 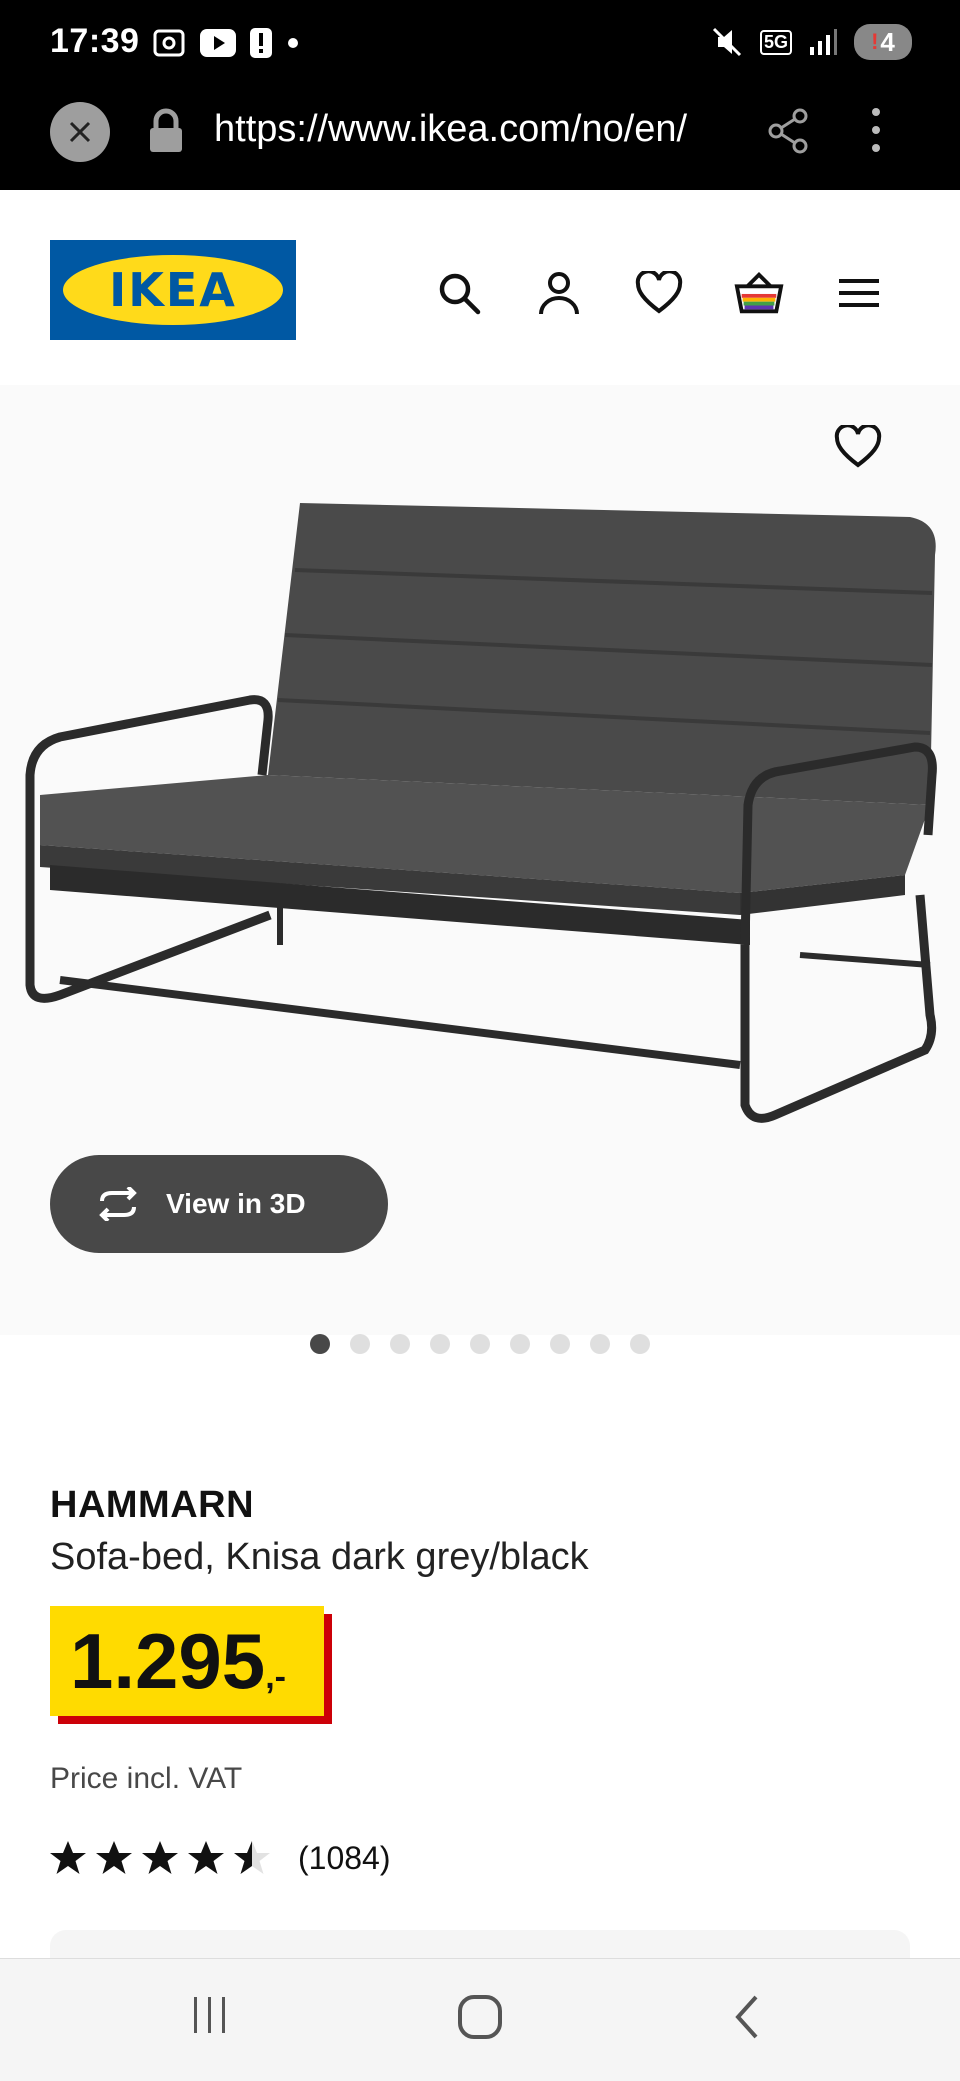 I want to click on more-vert-icon, so click(x=876, y=130).